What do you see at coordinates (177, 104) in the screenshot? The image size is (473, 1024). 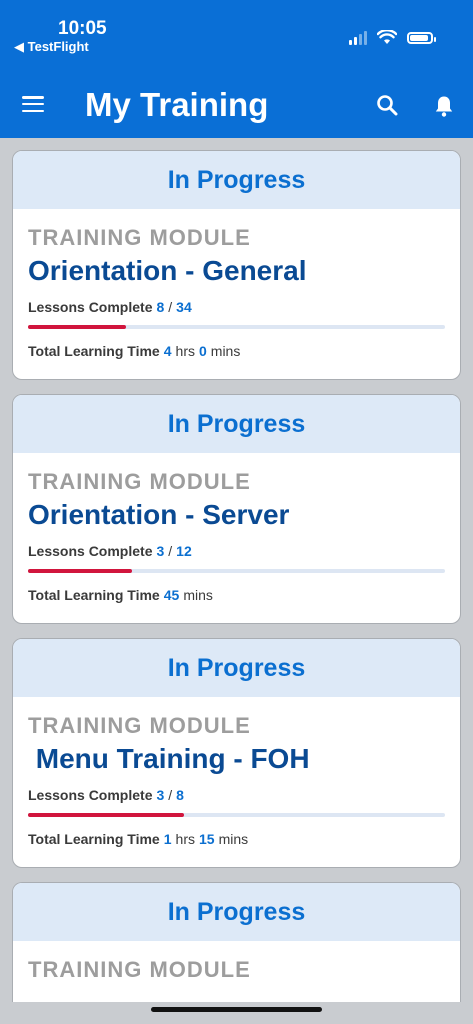 I see `page-title: My Training` at bounding box center [177, 104].